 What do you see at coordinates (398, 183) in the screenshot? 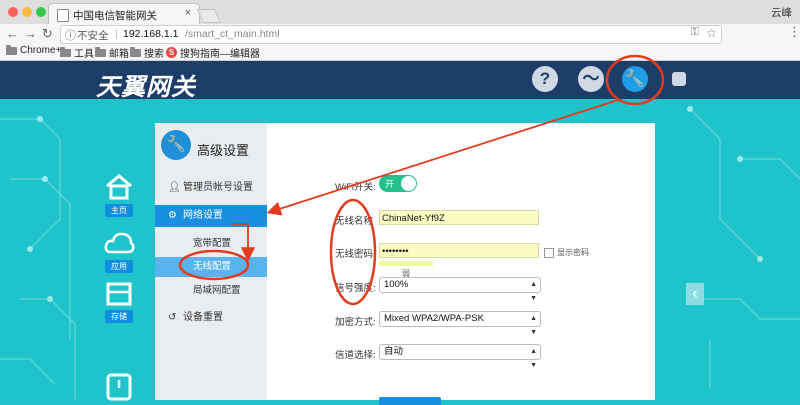
I see `wifi-switch: 开` at bounding box center [398, 183].